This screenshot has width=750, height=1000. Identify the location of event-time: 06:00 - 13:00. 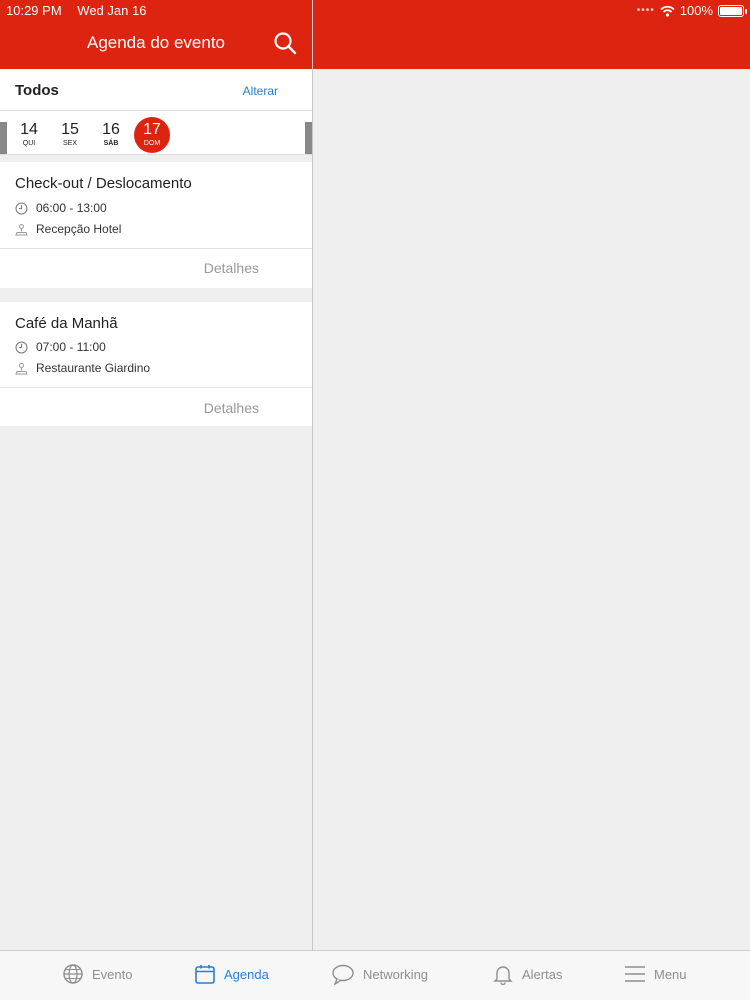
(71, 208).